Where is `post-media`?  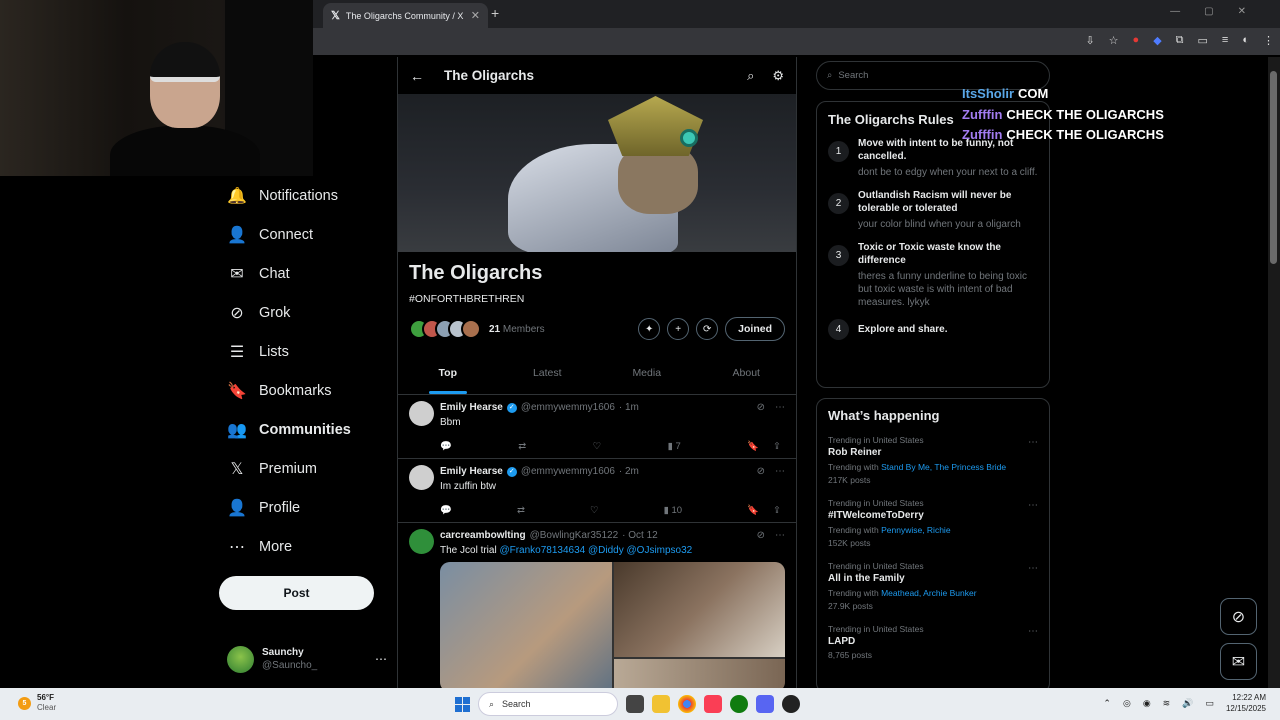 post-media is located at coordinates (612, 625).